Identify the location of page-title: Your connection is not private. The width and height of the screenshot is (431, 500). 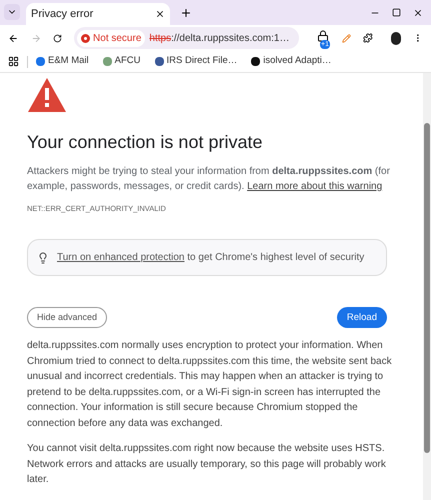
(145, 142).